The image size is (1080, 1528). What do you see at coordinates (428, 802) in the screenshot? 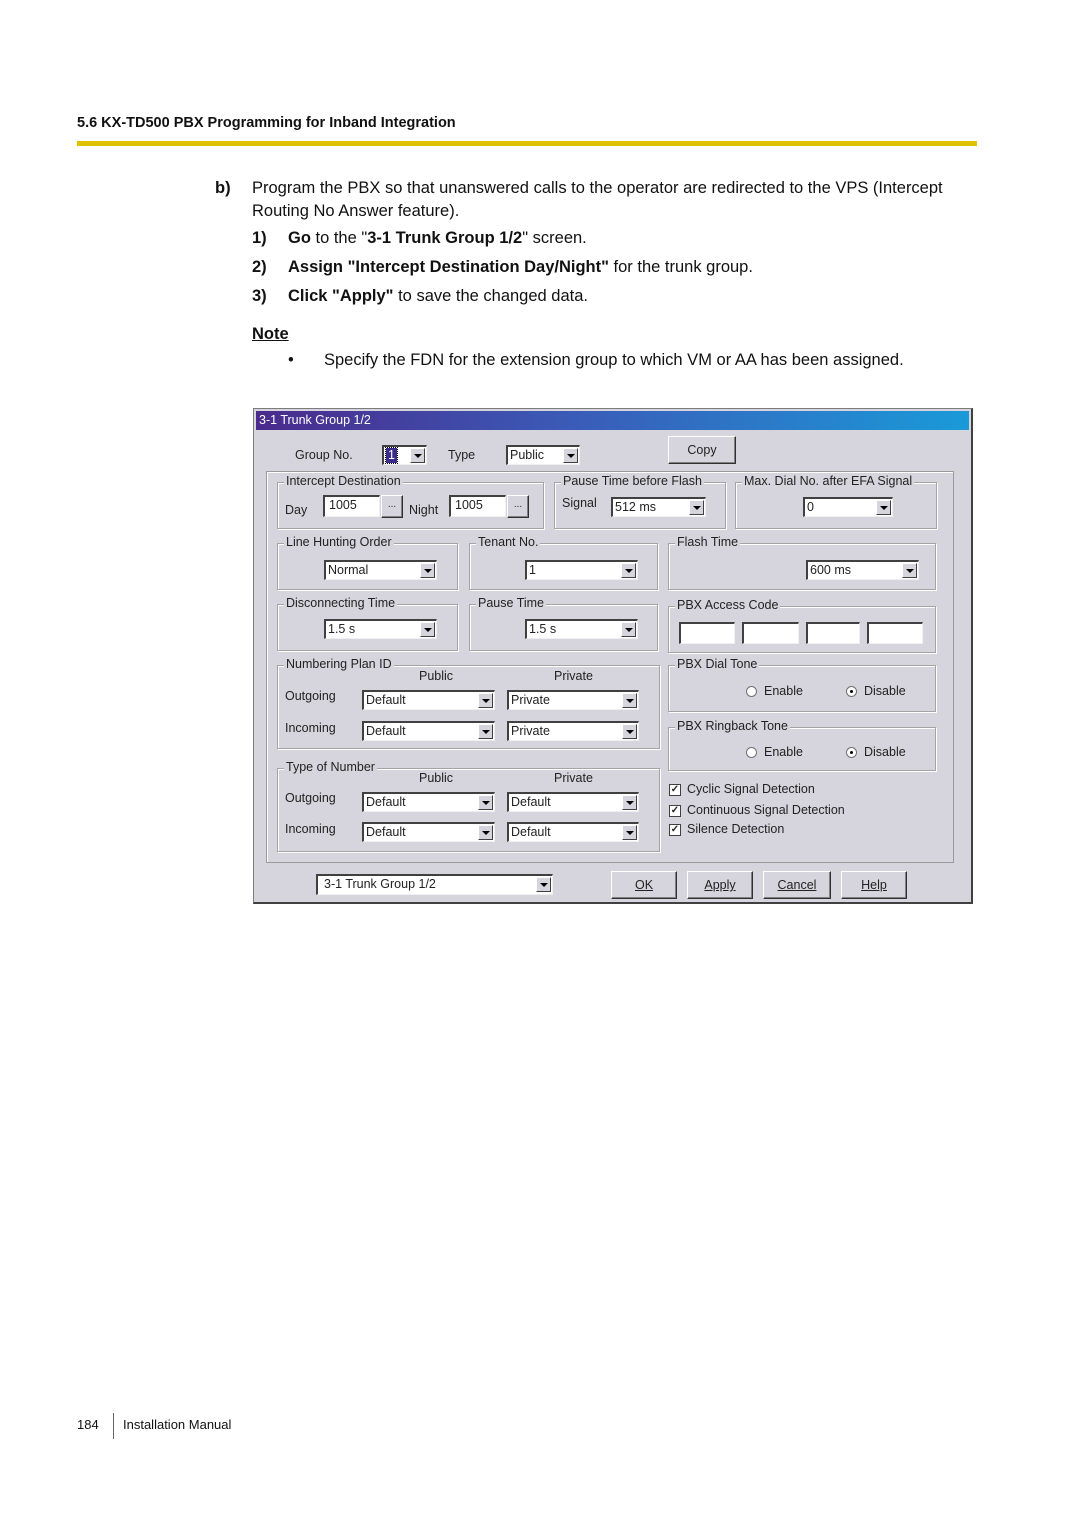
I see `type-of-number-outgoing-public-select: Default` at bounding box center [428, 802].